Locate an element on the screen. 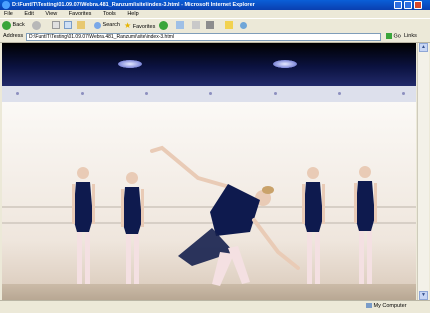  menu-edit: Edit is located at coordinates (28, 14).